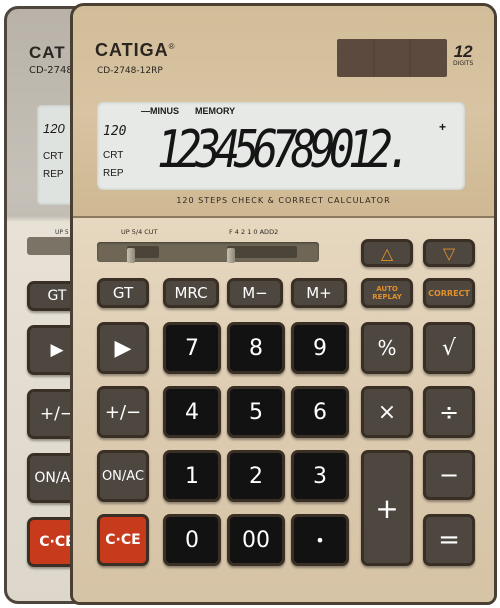  What do you see at coordinates (320, 476) in the screenshot?
I see `key-3: 3` at bounding box center [320, 476].